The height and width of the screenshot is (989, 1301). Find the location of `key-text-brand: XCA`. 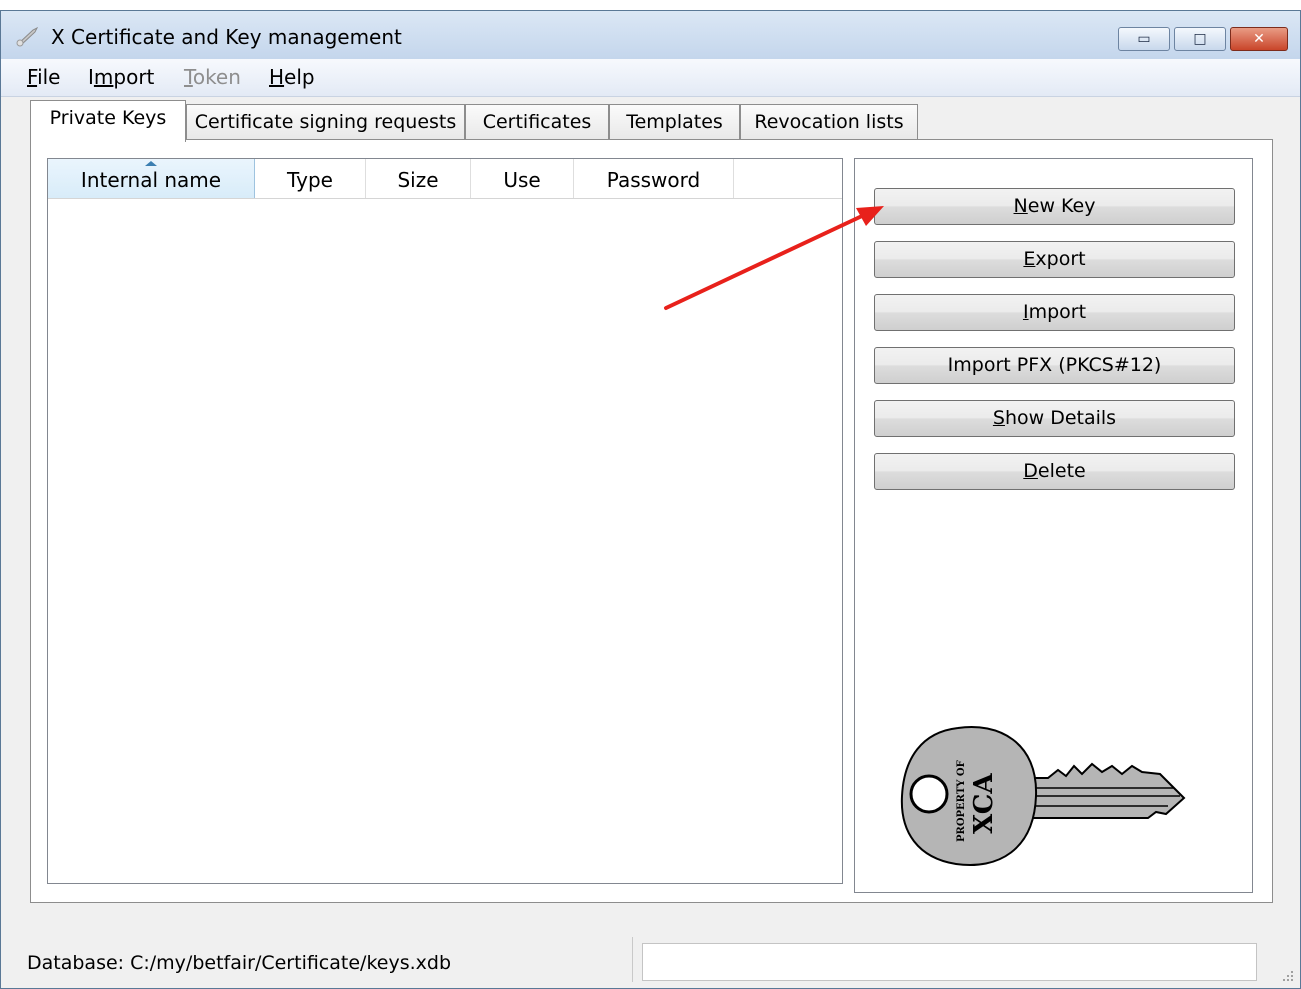

key-text-brand: XCA is located at coordinates (984, 803).